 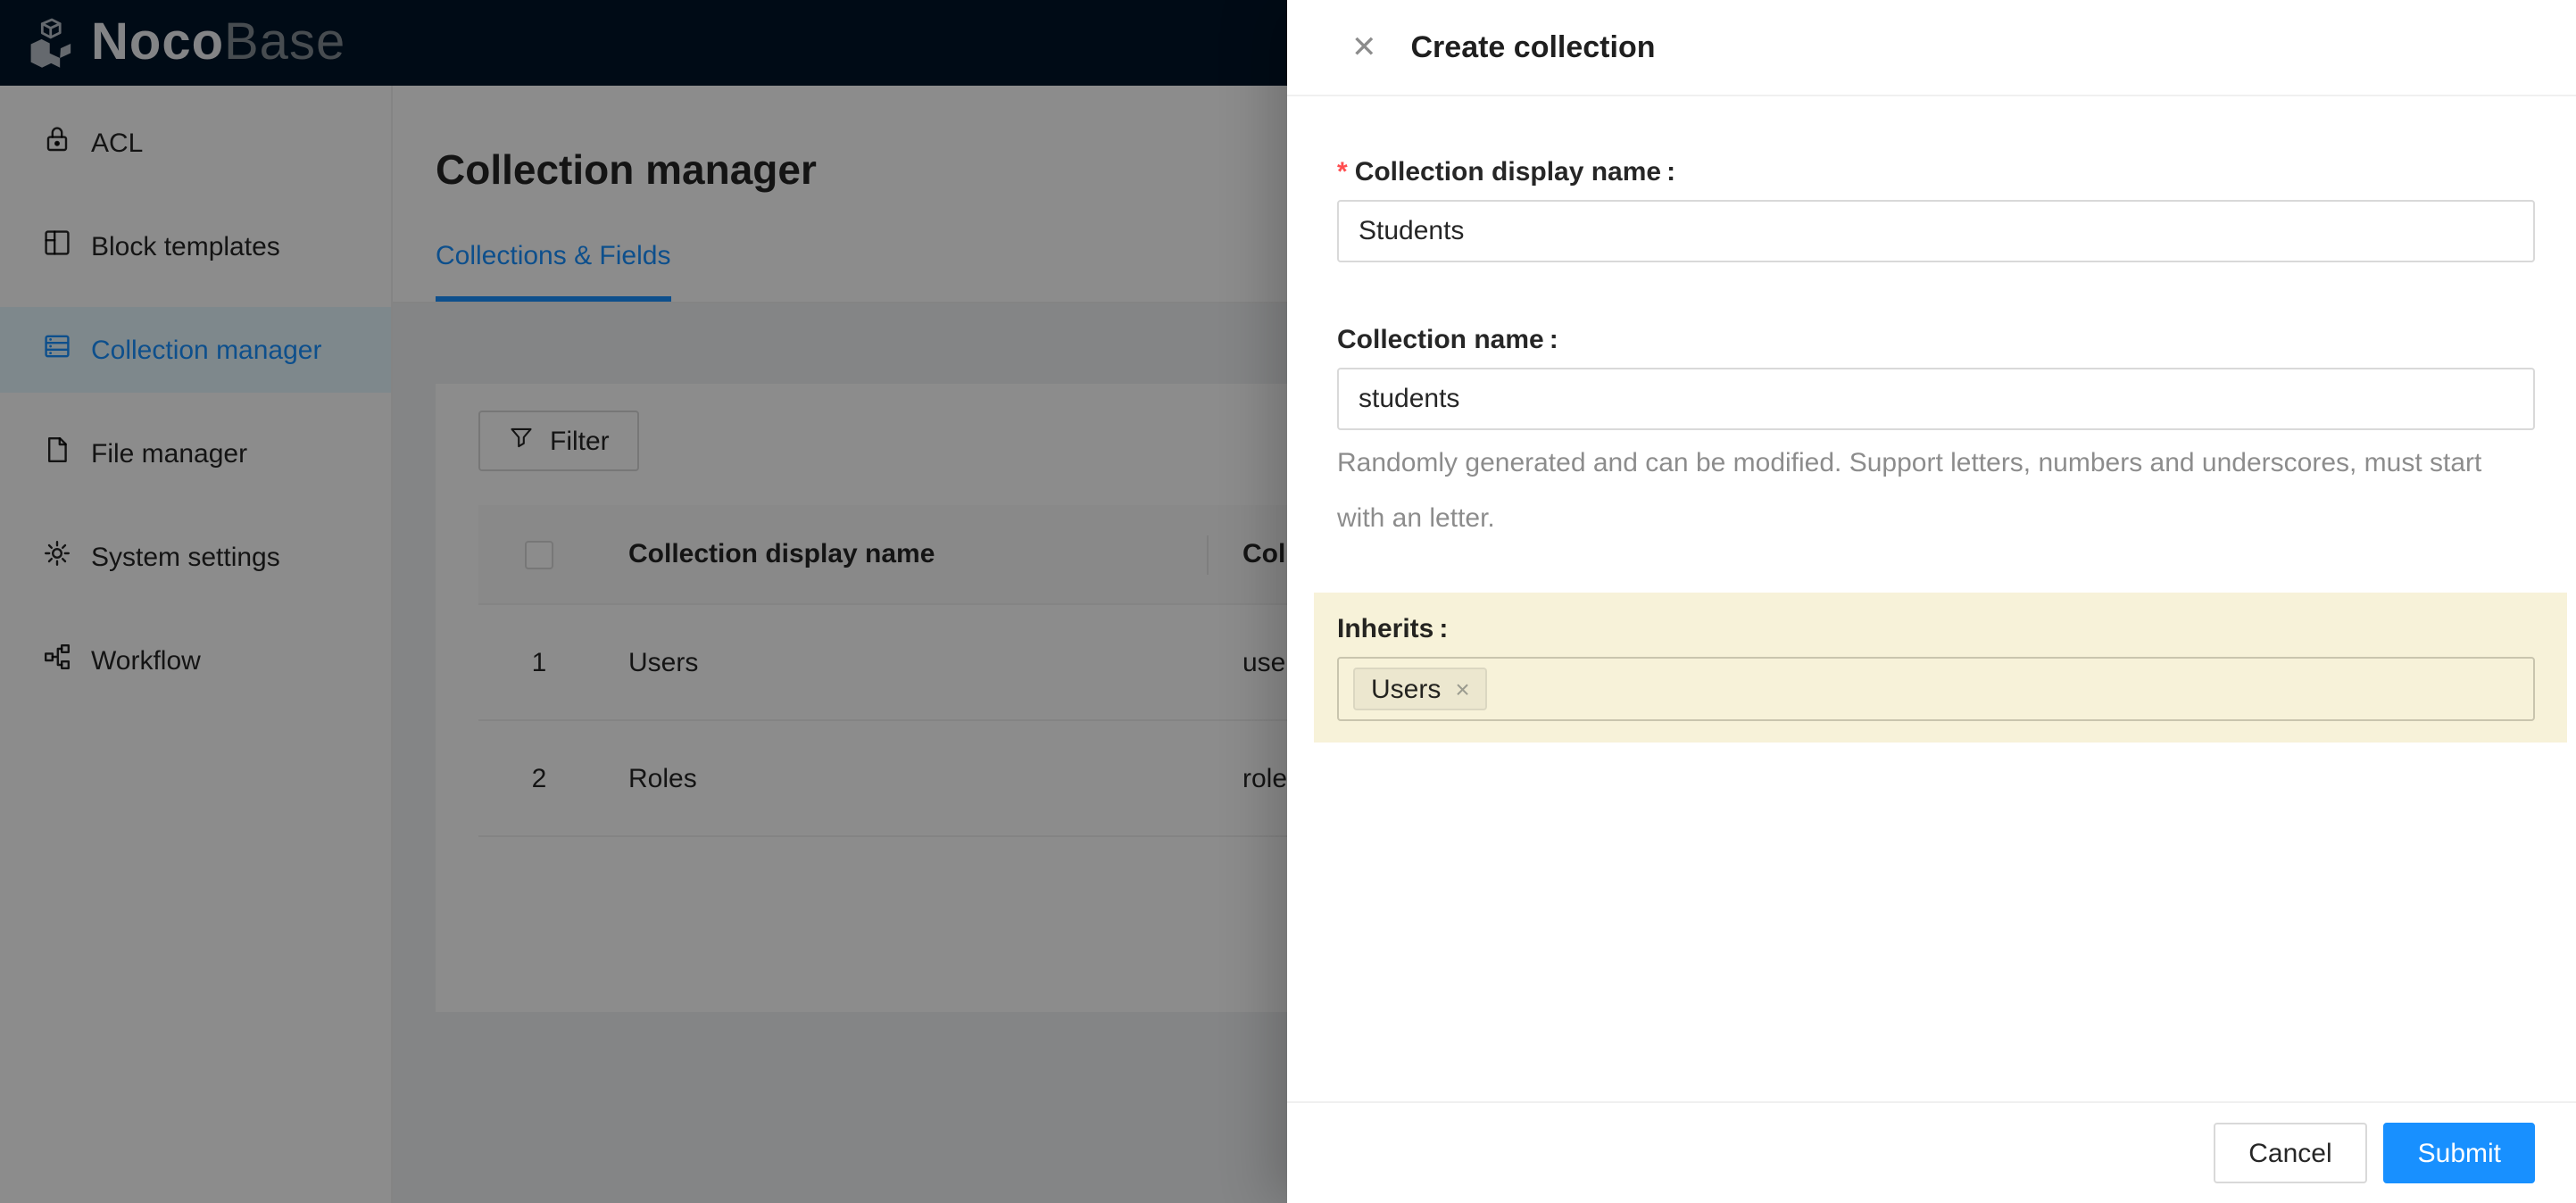 What do you see at coordinates (1936, 231) in the screenshot?
I see `collection-display-name-input` at bounding box center [1936, 231].